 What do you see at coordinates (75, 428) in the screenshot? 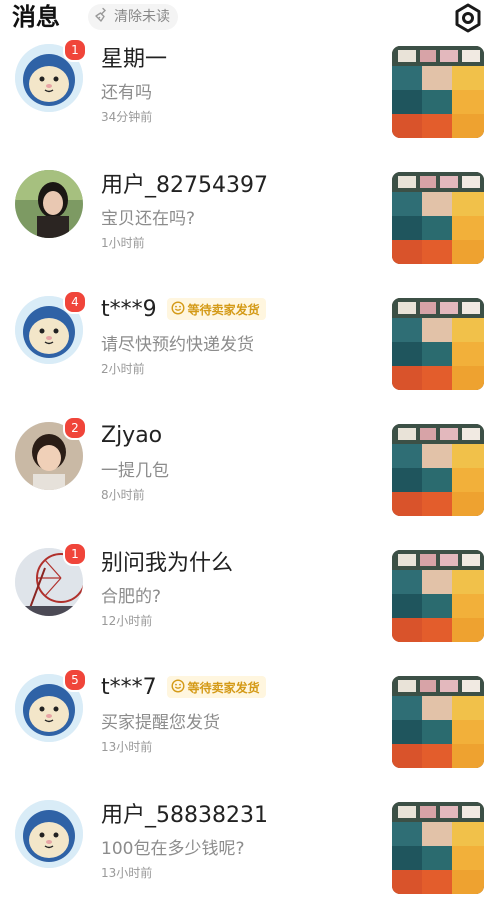
I see `unread-badge: 2` at bounding box center [75, 428].